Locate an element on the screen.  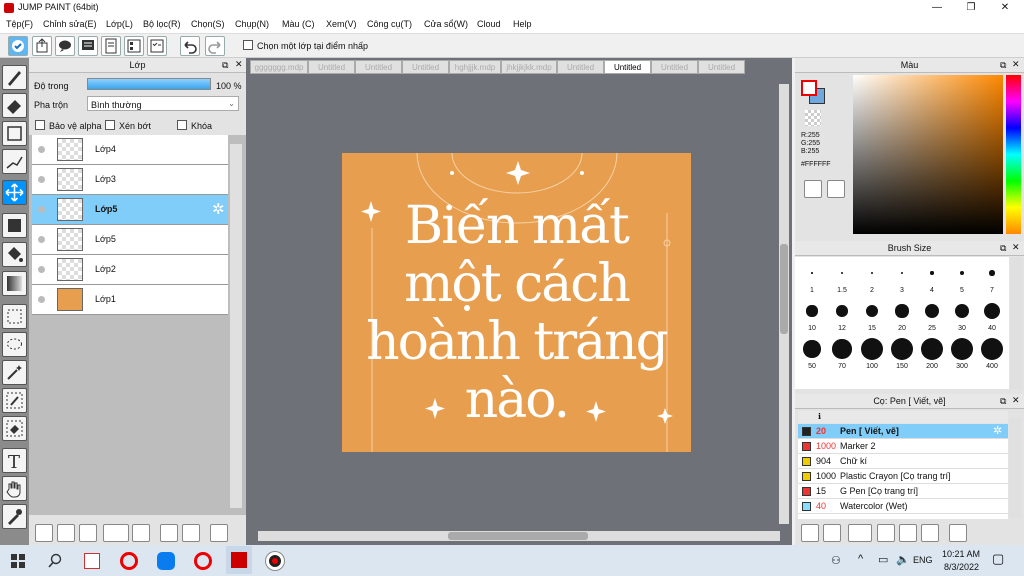
undo-icon is located at coordinates (190, 46).